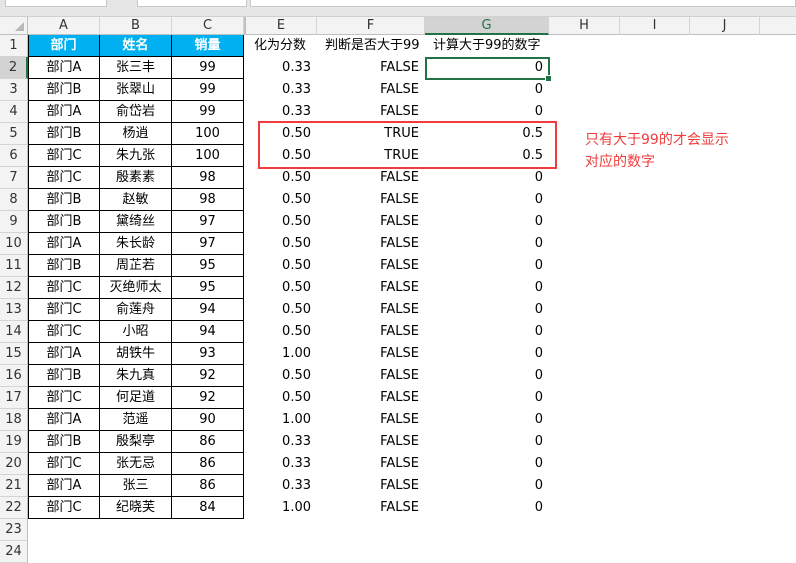 Image resolution: width=796 pixels, height=563 pixels. What do you see at coordinates (14, 530) in the screenshot?
I see `row-header-23: 23` at bounding box center [14, 530].